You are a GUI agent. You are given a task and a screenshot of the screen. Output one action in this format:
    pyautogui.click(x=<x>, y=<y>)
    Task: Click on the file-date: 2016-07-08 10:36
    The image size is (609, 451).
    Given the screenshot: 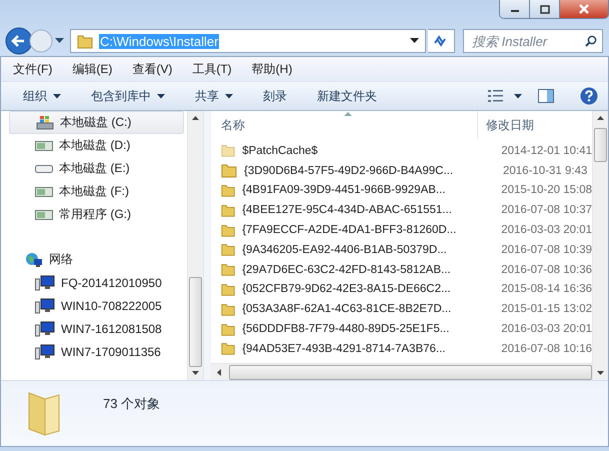 What is the action you would take?
    pyautogui.click(x=546, y=270)
    